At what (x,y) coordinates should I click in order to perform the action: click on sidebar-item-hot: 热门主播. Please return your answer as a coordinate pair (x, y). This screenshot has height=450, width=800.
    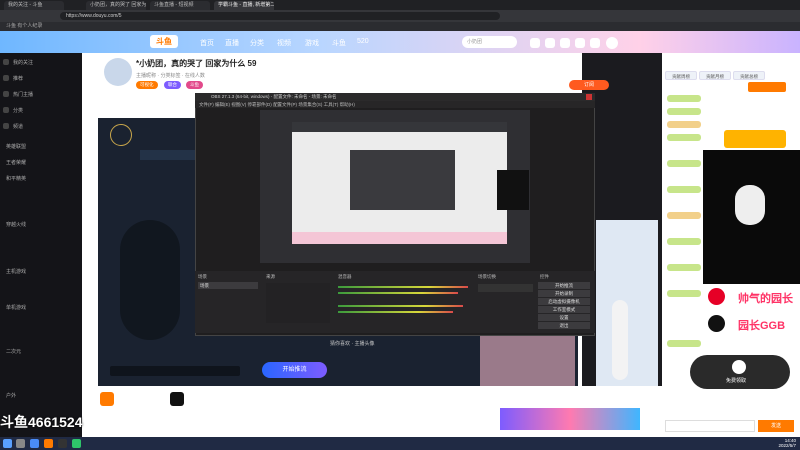
    Looking at the image, I should click on (23, 94).